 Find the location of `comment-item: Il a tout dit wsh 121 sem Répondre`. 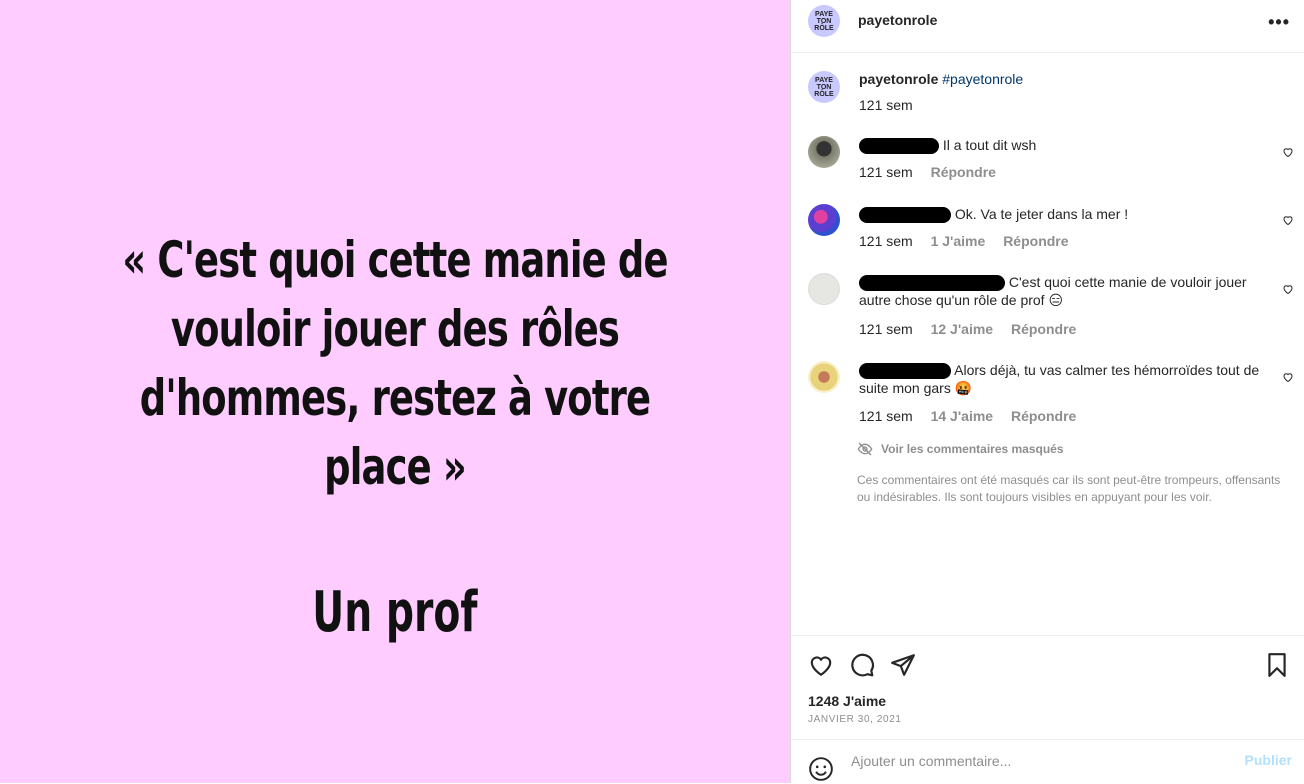

comment-item: Il a tout dit wsh 121 sem Répondre is located at coordinates (1047, 162).